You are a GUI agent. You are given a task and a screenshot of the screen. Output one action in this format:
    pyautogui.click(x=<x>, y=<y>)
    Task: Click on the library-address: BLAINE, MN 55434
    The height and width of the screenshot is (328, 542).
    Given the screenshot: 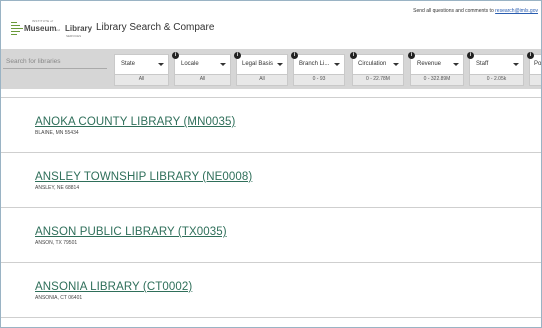 What is the action you would take?
    pyautogui.click(x=57, y=133)
    